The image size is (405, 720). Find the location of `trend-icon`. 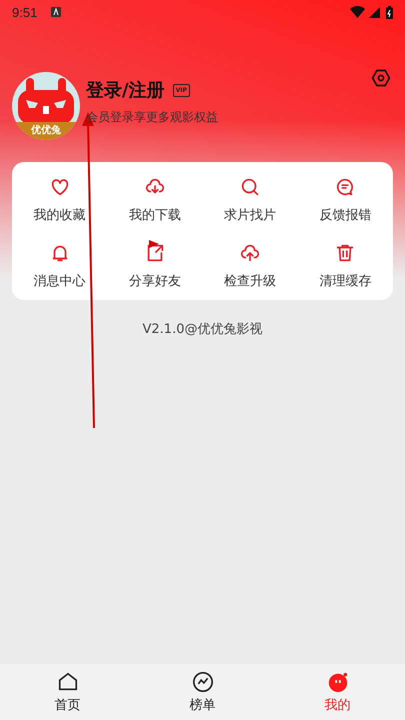

trend-icon is located at coordinates (203, 681).